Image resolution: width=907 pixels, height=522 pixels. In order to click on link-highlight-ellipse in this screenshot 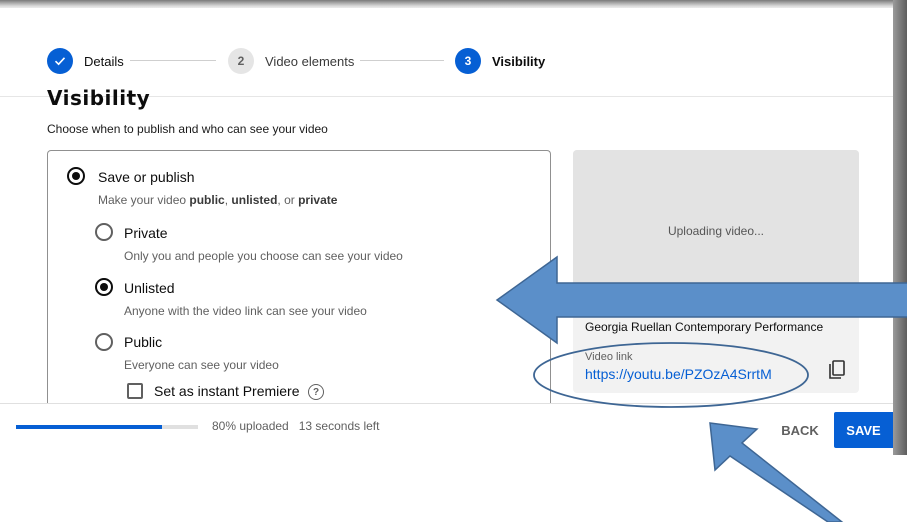, I will do `click(671, 375)`.